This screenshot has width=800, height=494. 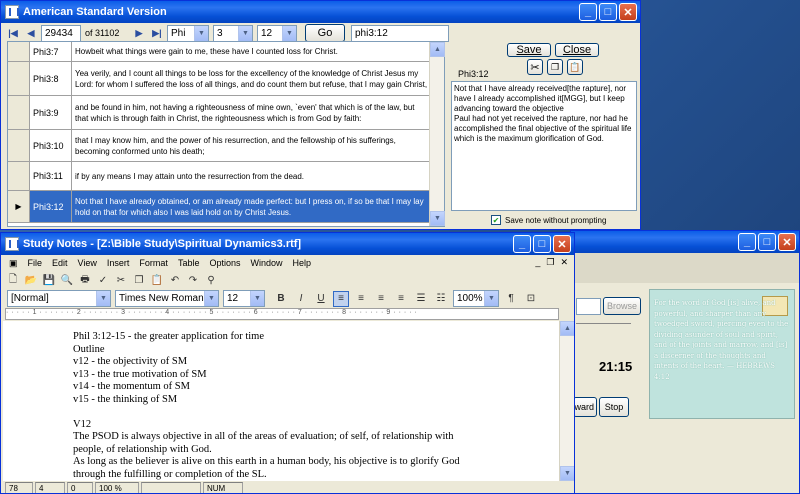 I want to click on stop-button: Stop, so click(x=614, y=407).